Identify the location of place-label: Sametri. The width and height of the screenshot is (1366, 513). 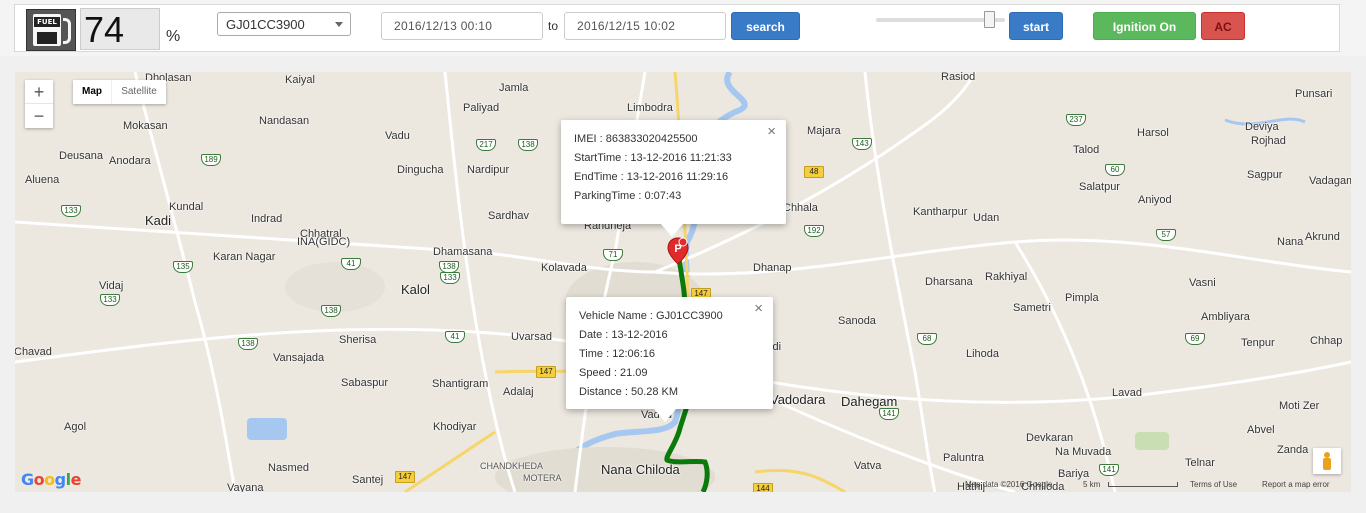
(1032, 308).